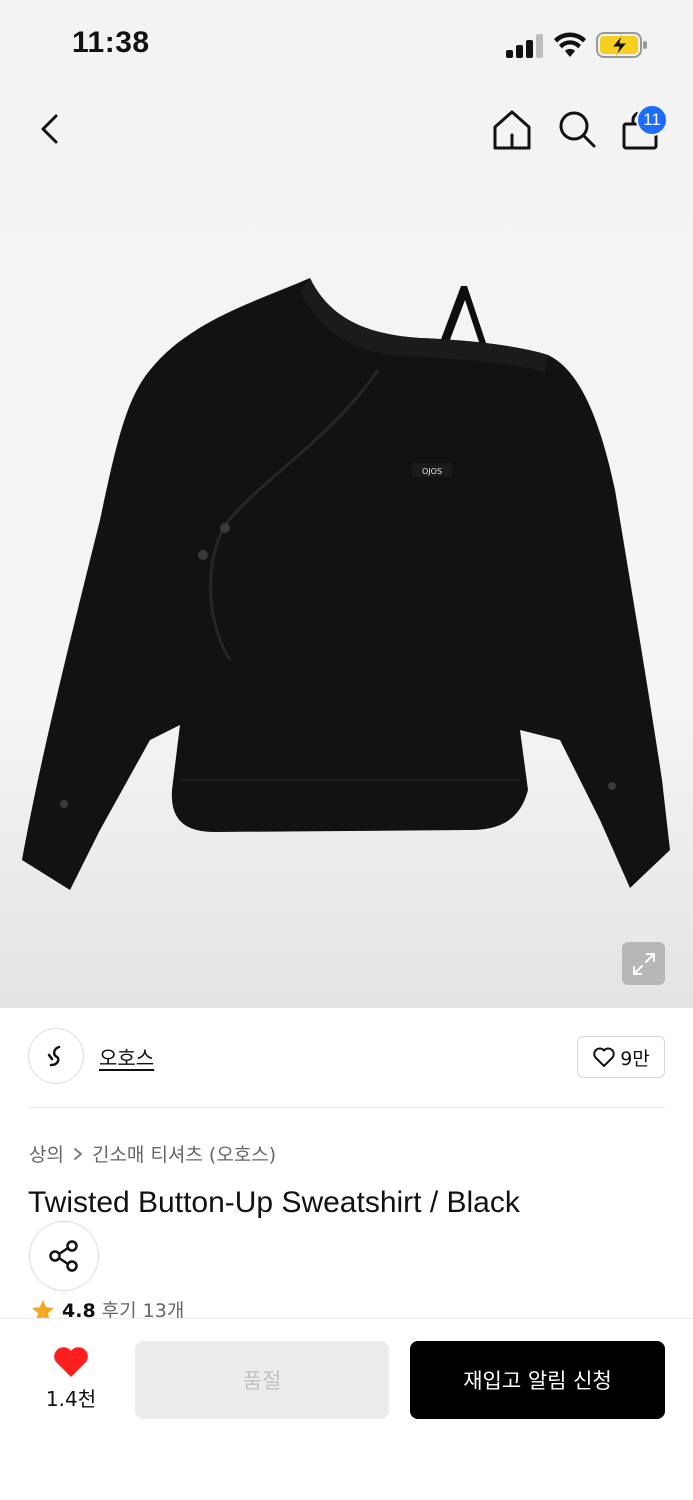  What do you see at coordinates (432, 471) in the screenshot?
I see `svg-text: OJOS` at bounding box center [432, 471].